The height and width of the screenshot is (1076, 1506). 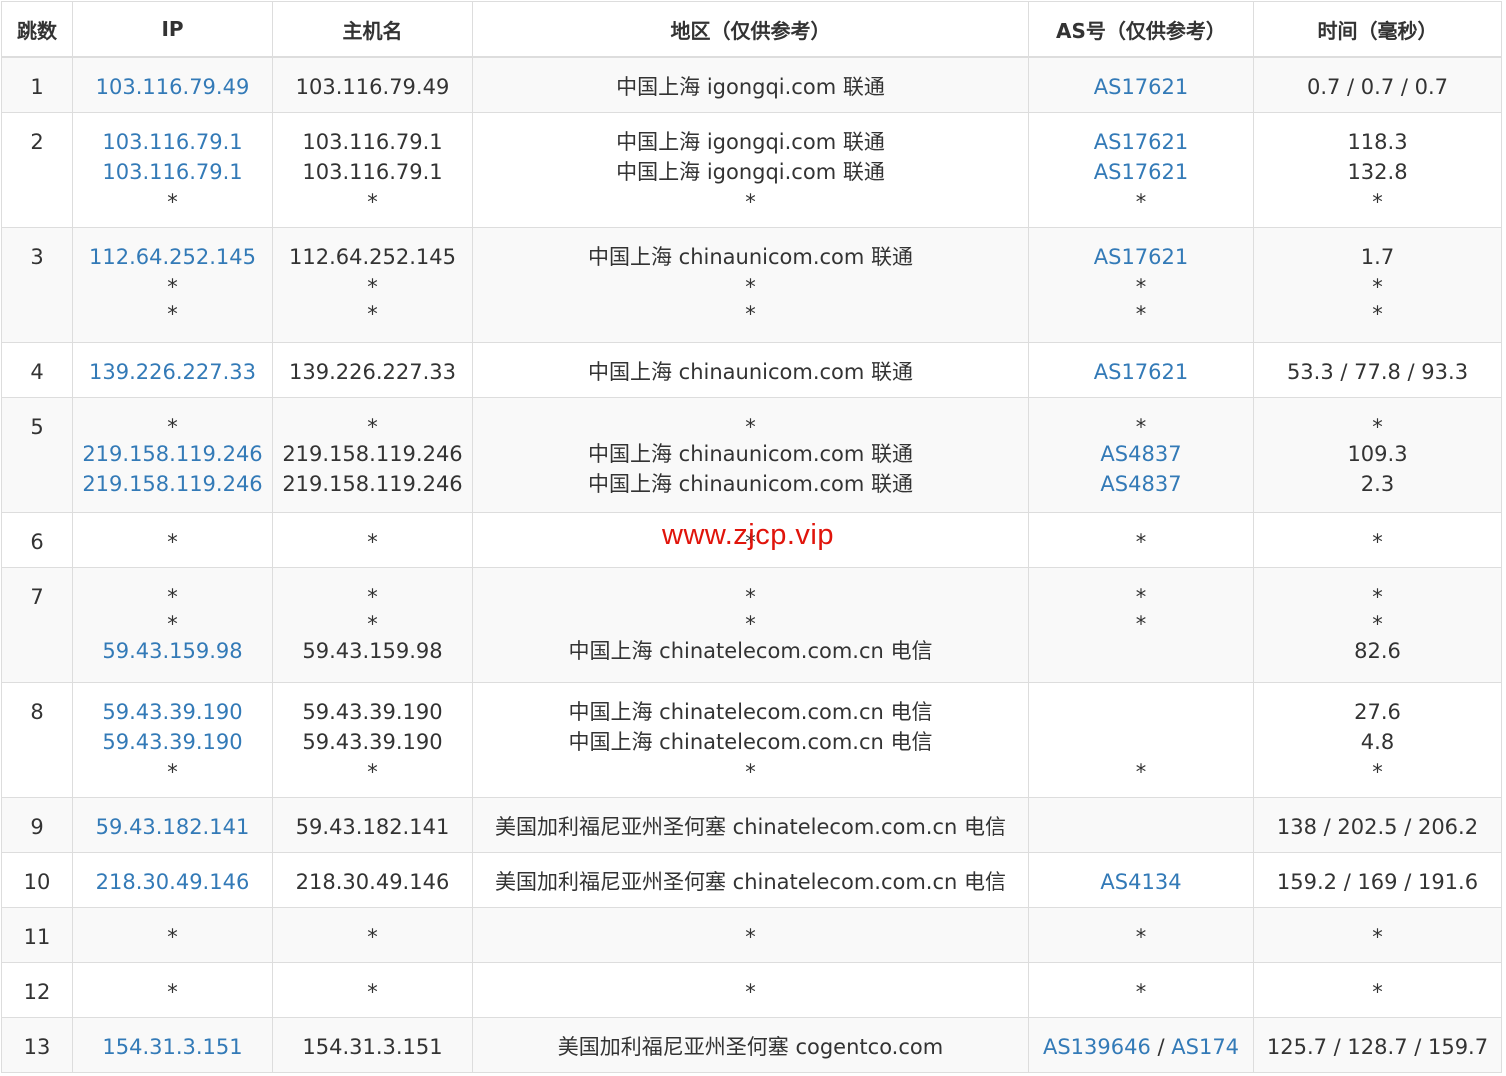 I want to click on ip-link: 112.64.252.145, so click(x=172, y=257).